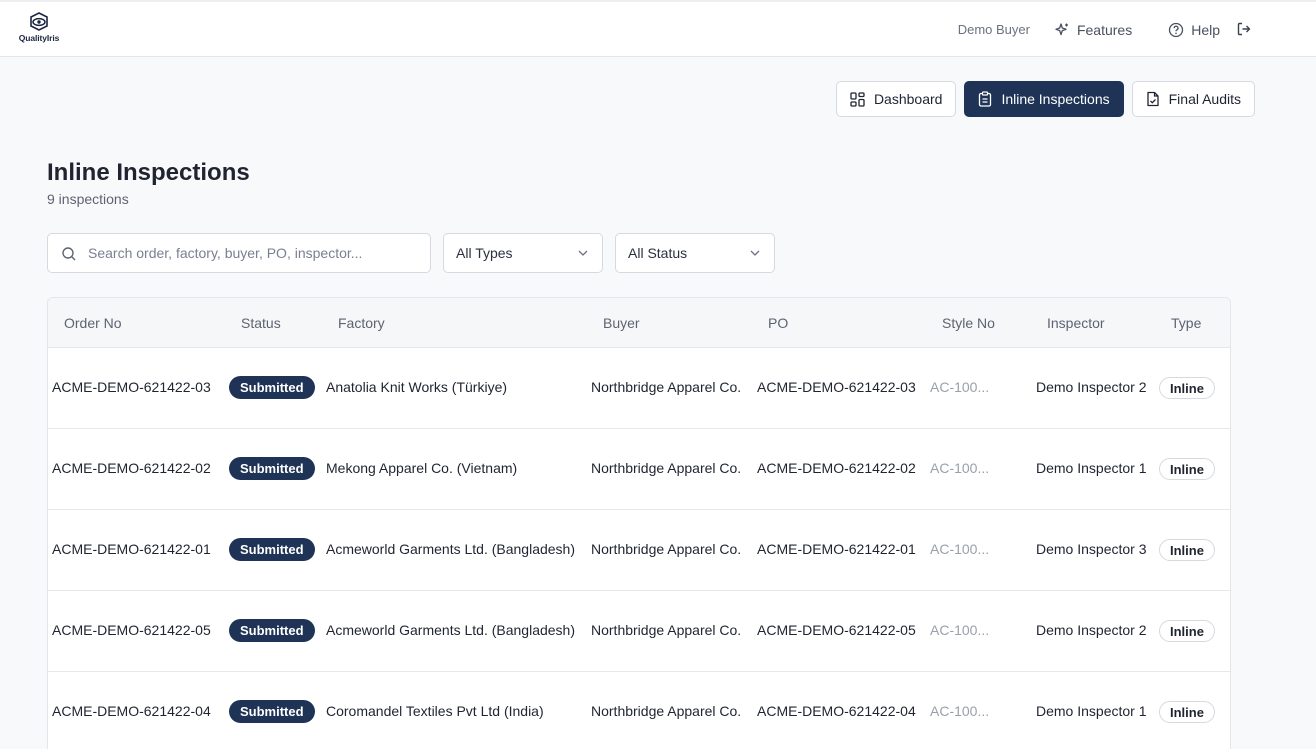 The image size is (1316, 749). I want to click on features-link: Features, so click(1093, 30).